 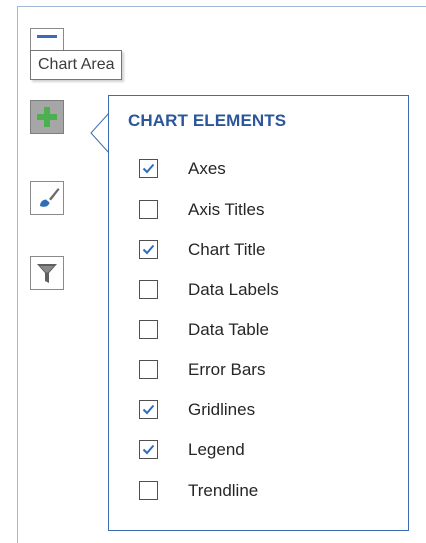 I want to click on gridlines-label: Gridlines, so click(x=222, y=409).